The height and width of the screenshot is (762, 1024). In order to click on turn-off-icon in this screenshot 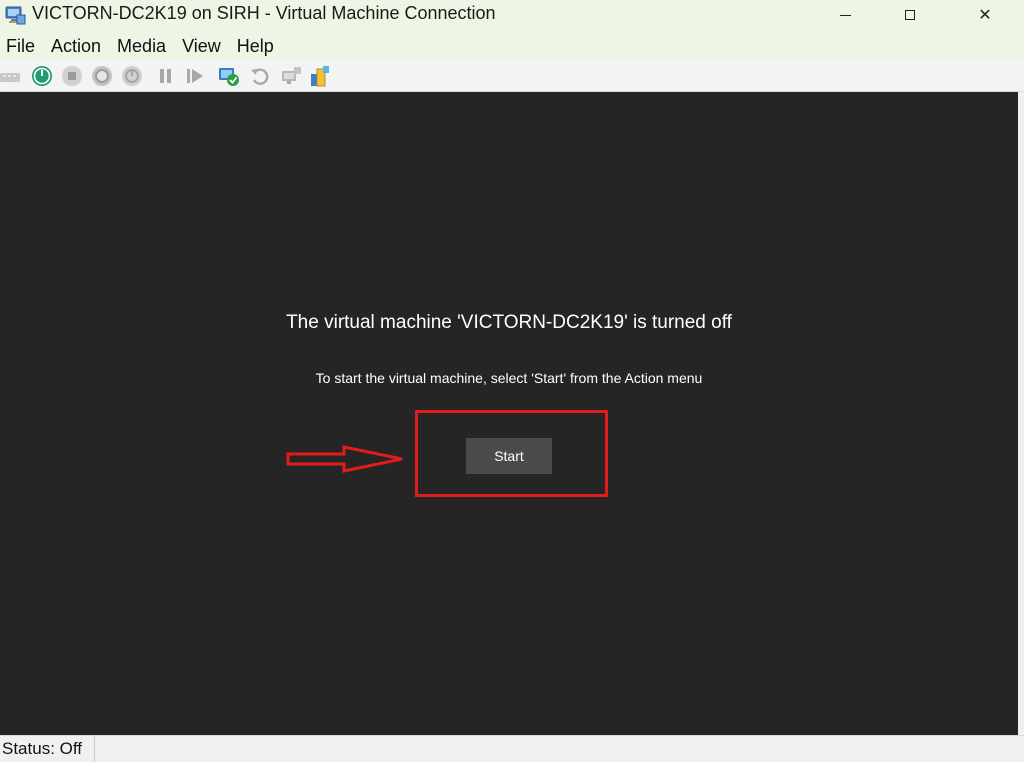, I will do `click(72, 76)`.